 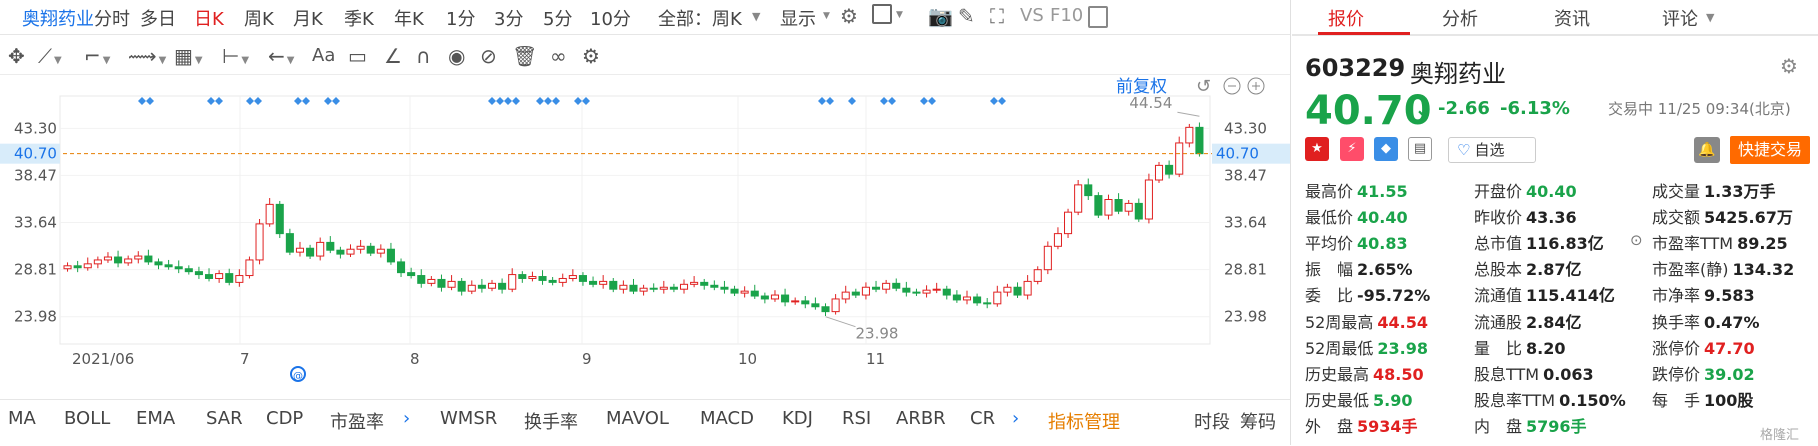 I want to click on pencil-icon: ✎, so click(x=966, y=16).